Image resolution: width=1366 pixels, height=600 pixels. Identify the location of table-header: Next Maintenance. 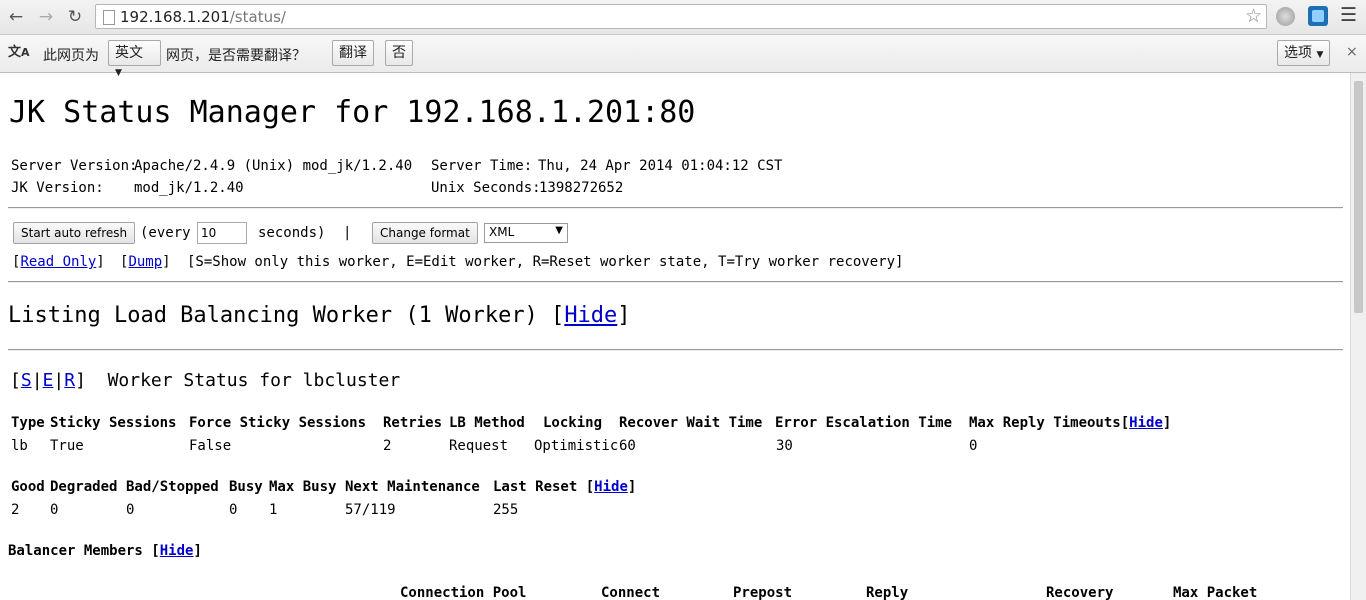
(412, 487).